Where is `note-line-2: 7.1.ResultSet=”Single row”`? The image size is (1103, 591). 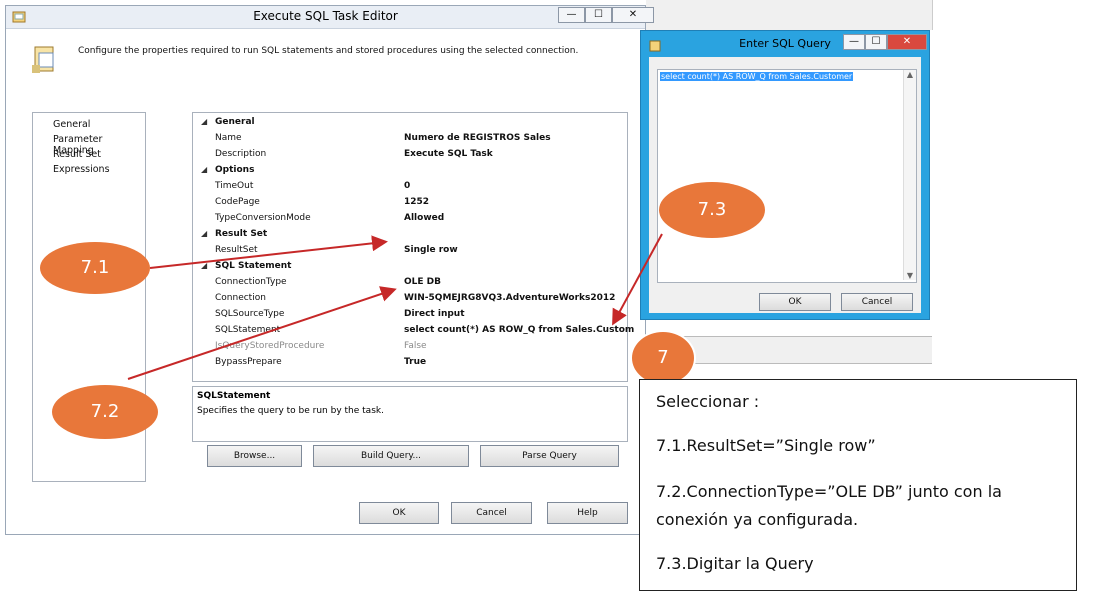 note-line-2: 7.1.ResultSet=”Single row” is located at coordinates (766, 445).